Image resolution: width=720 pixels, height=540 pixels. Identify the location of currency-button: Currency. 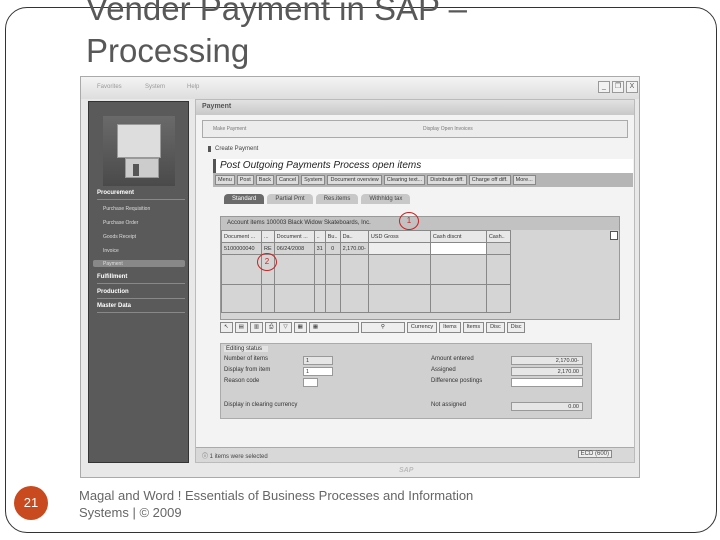
(422, 327).